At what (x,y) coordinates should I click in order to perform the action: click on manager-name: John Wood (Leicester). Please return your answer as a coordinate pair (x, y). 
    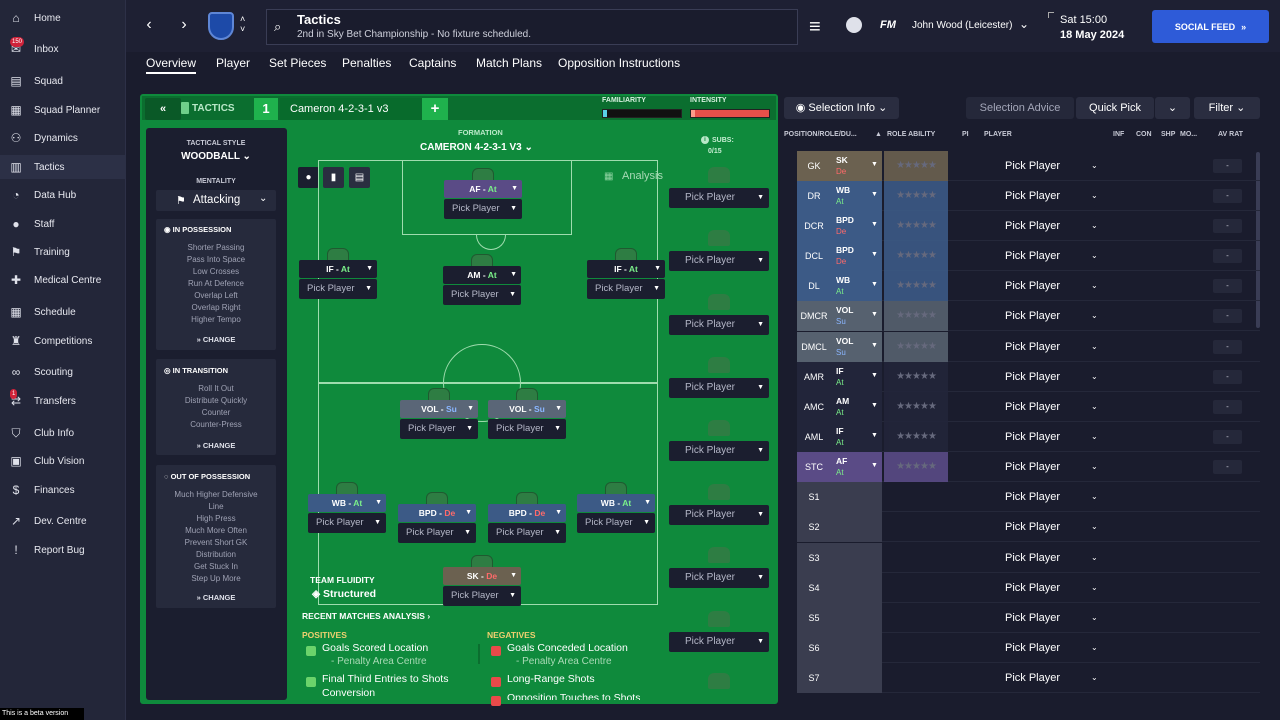
    Looking at the image, I should click on (962, 25).